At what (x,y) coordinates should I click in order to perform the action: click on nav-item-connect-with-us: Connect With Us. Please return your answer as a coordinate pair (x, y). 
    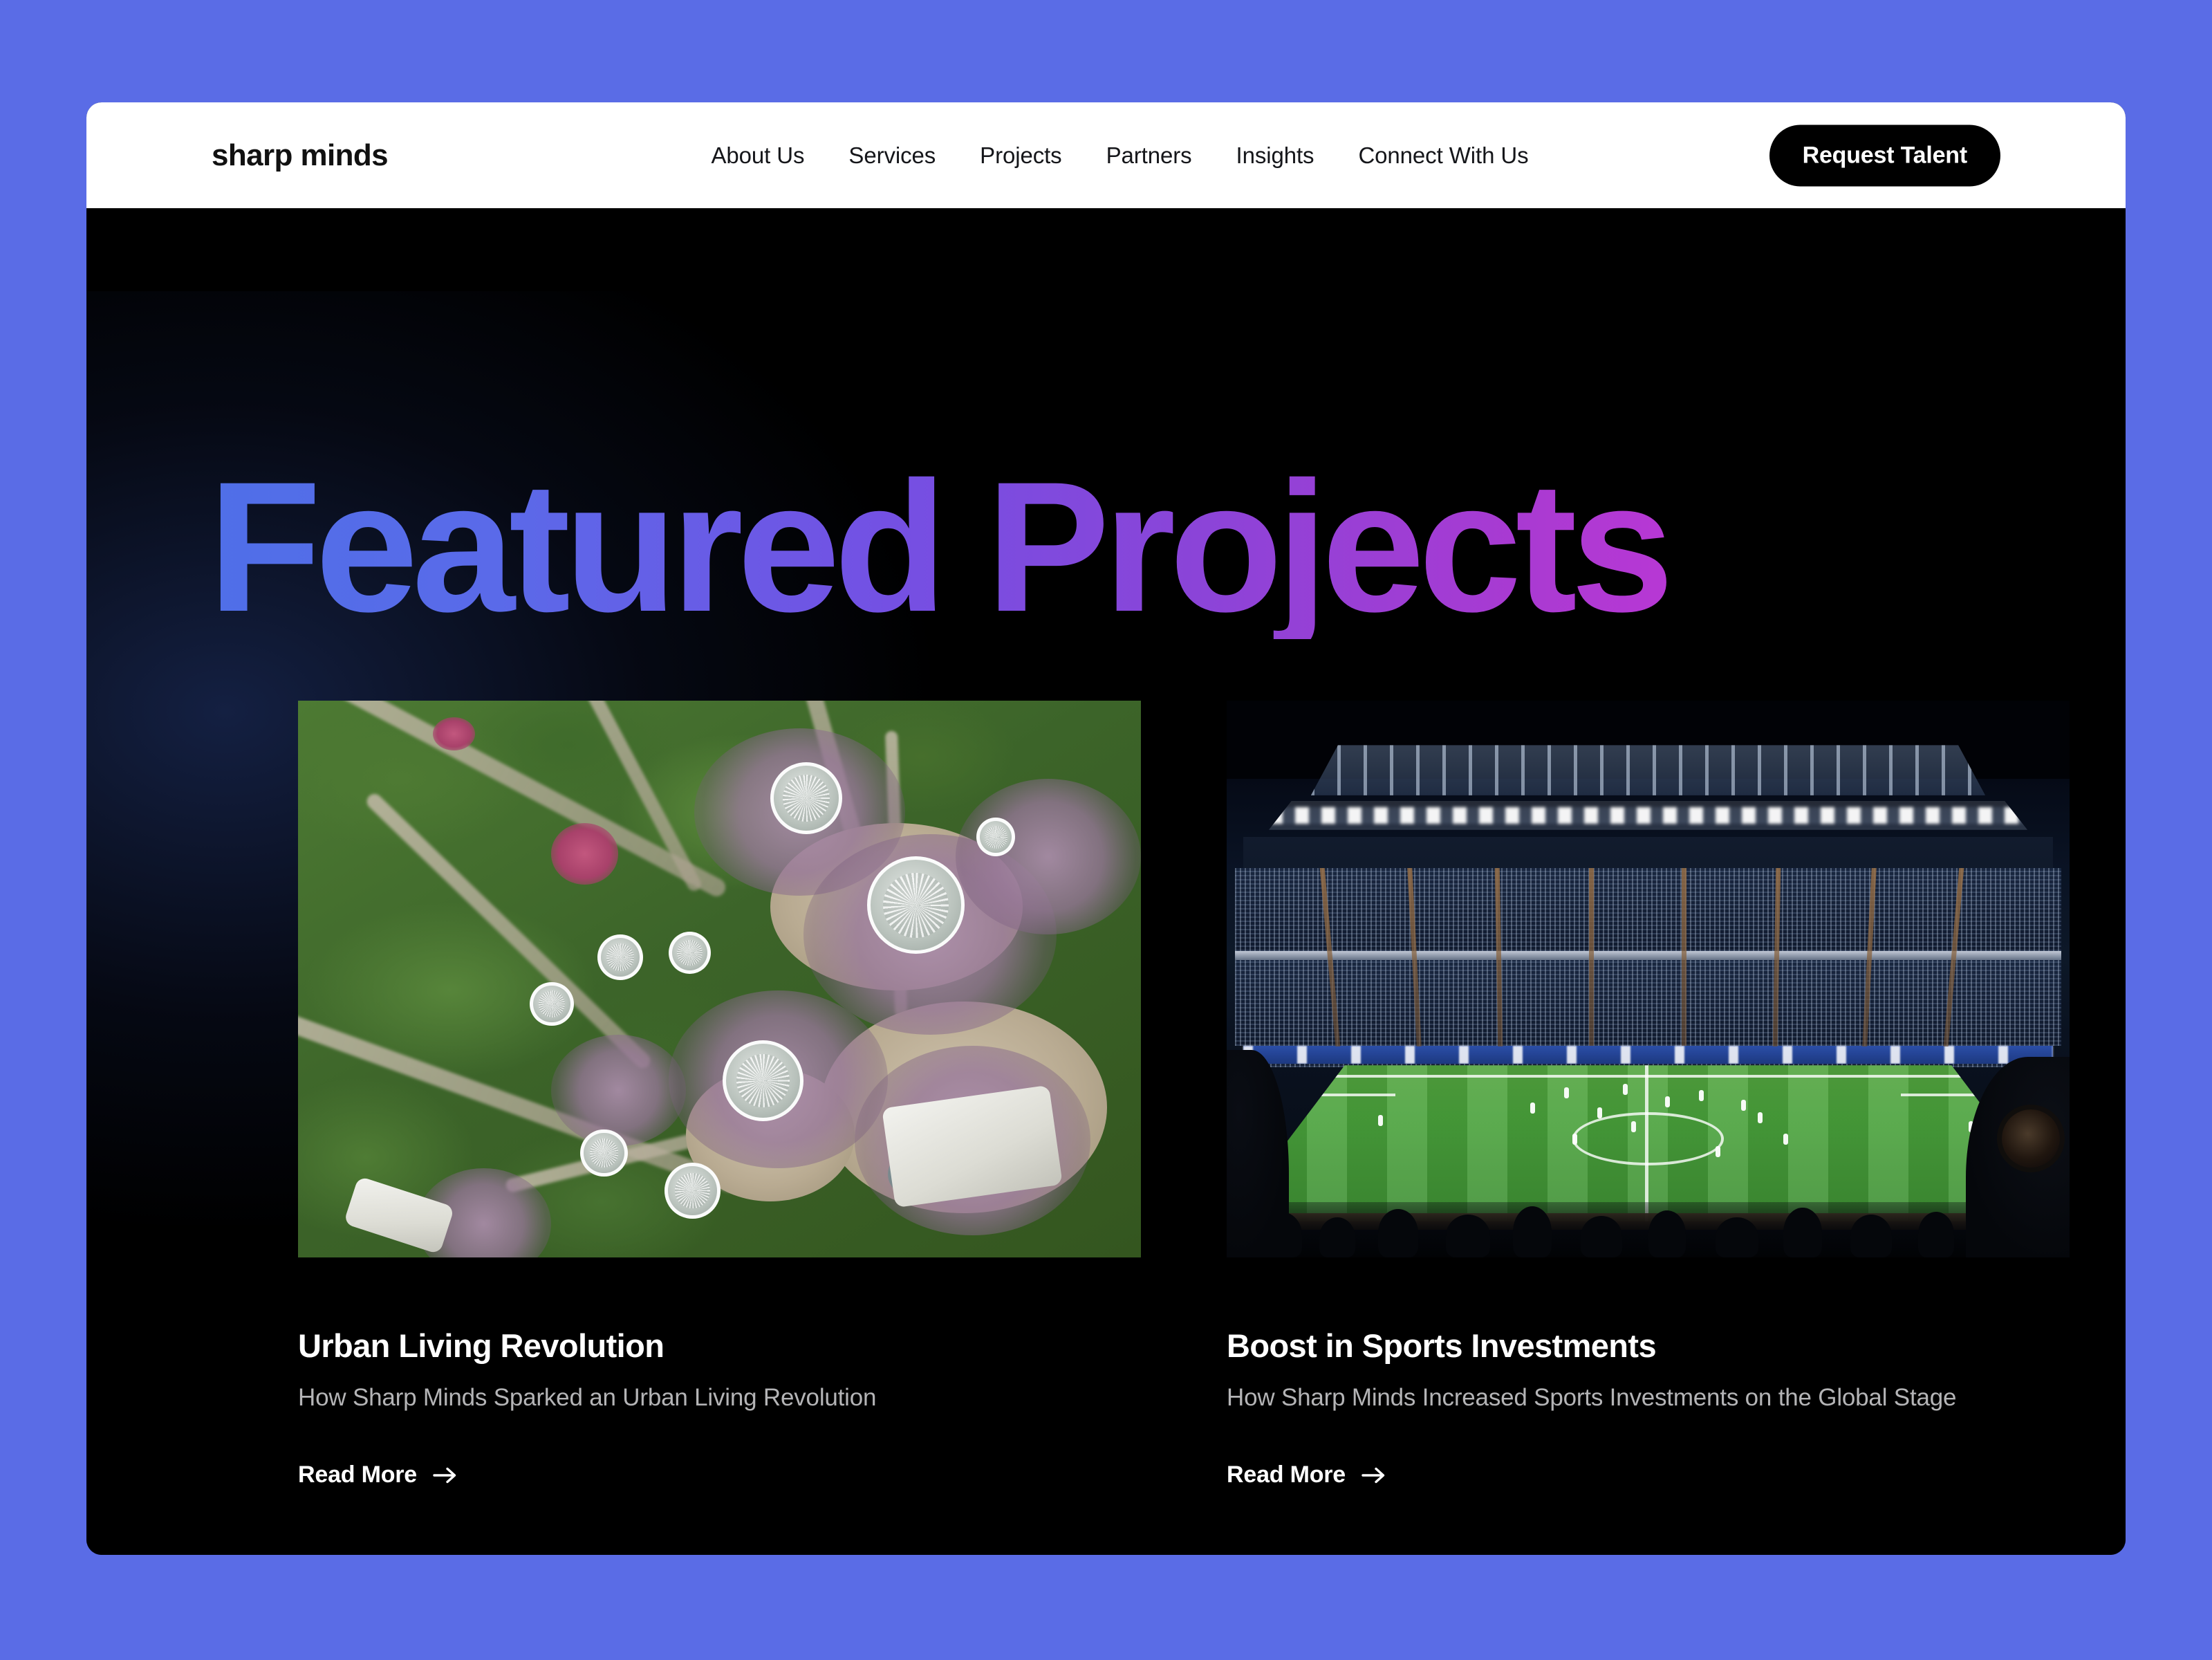
    Looking at the image, I should click on (1443, 155).